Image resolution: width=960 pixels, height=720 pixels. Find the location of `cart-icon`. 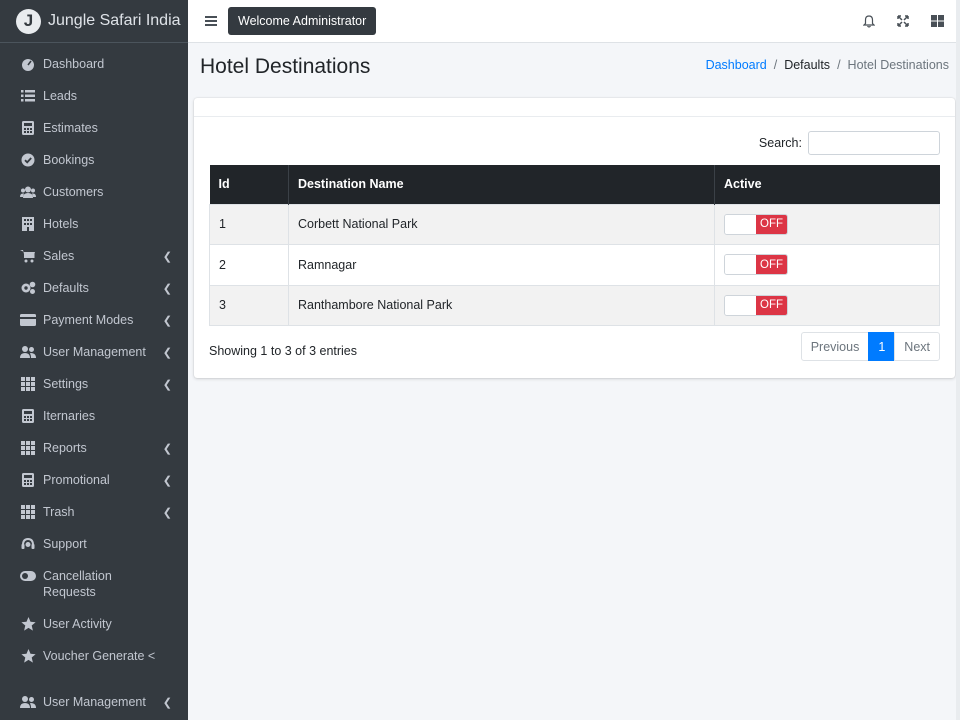

cart-icon is located at coordinates (28, 256).